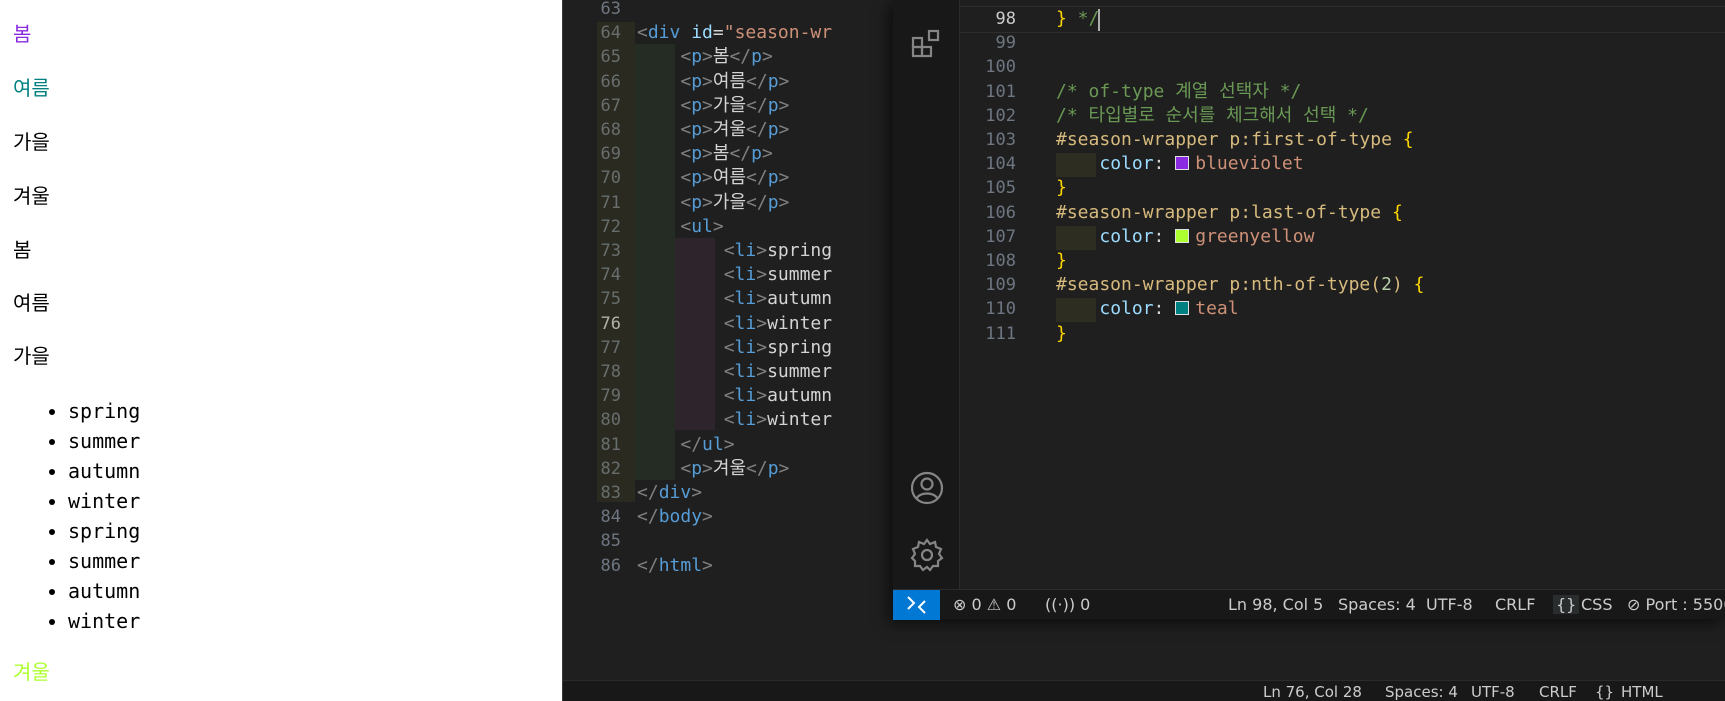 This screenshot has width=1725, height=701. I want to click on account-icon, so click(927, 488).